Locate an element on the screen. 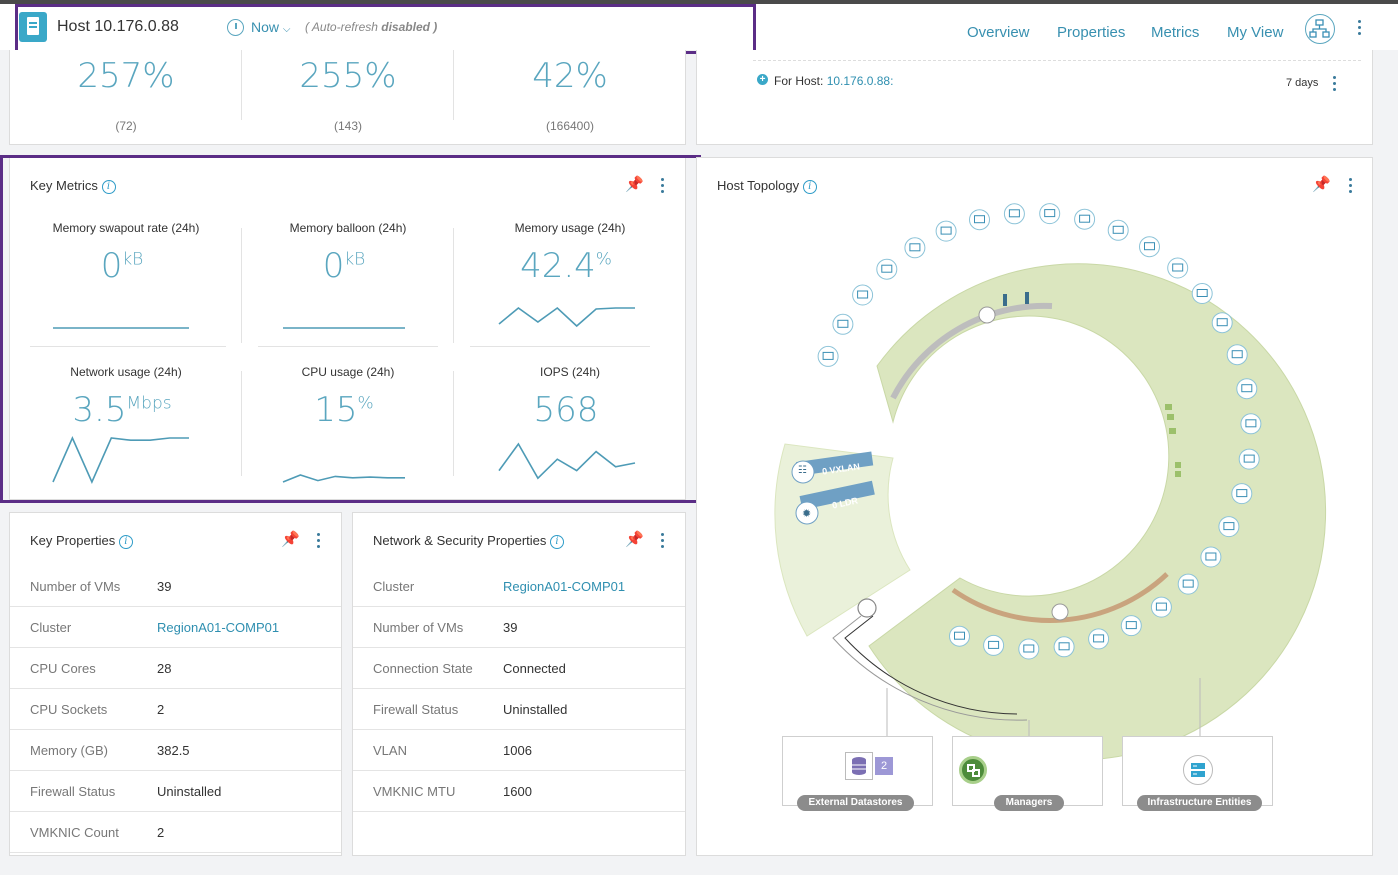  property-row: VMKNIC Count 2 is located at coordinates (175, 832).